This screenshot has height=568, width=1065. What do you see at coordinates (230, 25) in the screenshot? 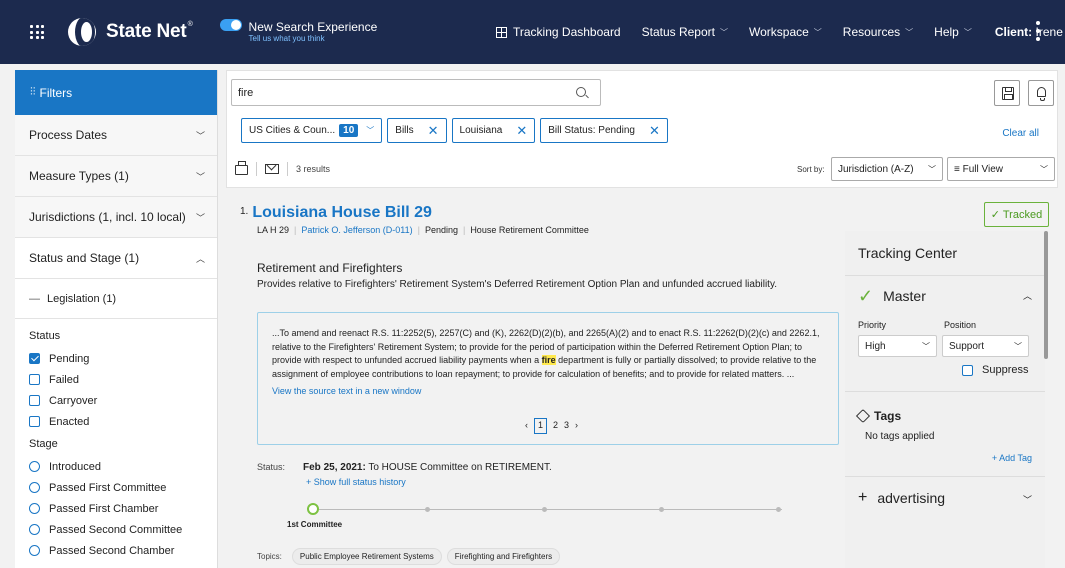
I see `new-search-toggle` at bounding box center [230, 25].